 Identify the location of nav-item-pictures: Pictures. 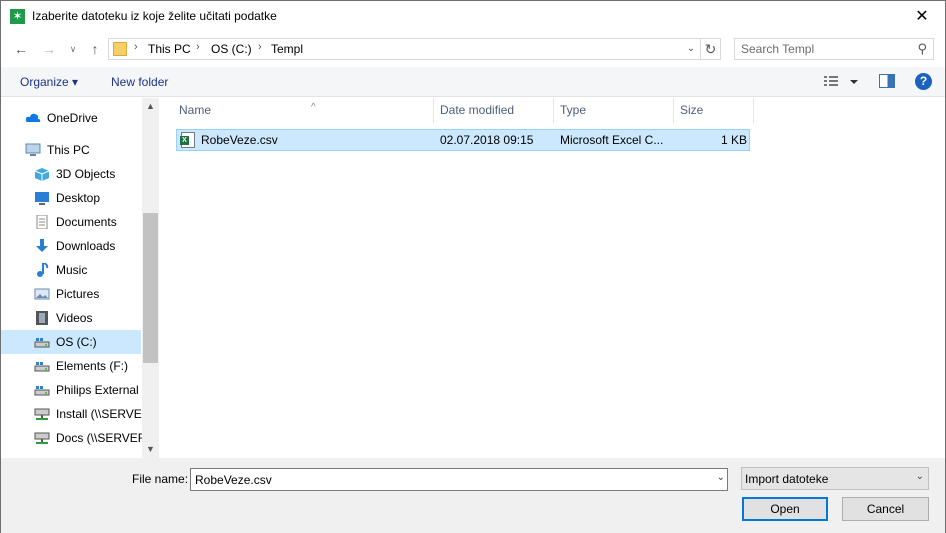
(71, 294).